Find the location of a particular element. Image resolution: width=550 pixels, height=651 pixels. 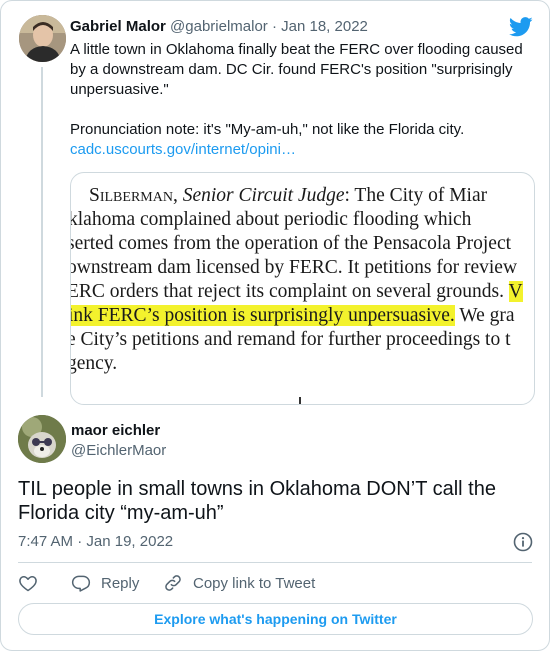

quoted-tweet-date: Jan 18, 2022 is located at coordinates (324, 26).